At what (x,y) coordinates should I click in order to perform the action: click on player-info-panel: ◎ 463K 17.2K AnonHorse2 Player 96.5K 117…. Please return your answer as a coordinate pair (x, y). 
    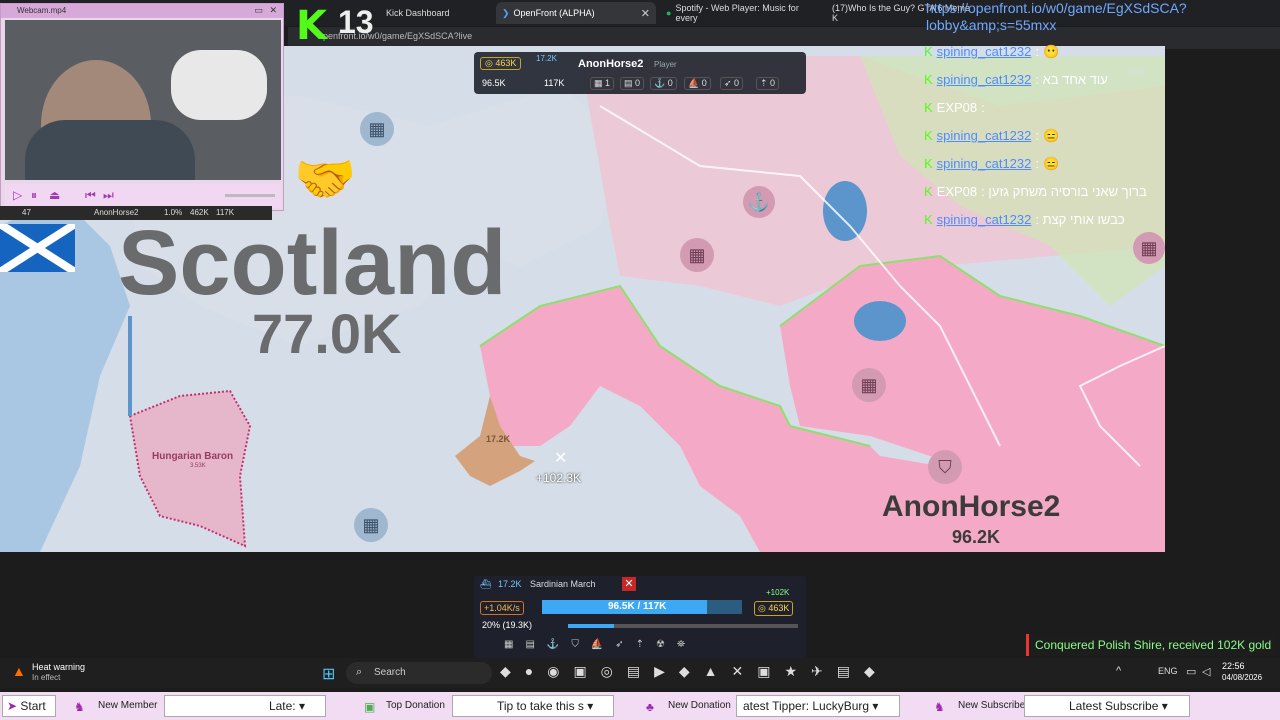
    Looking at the image, I should click on (640, 73).